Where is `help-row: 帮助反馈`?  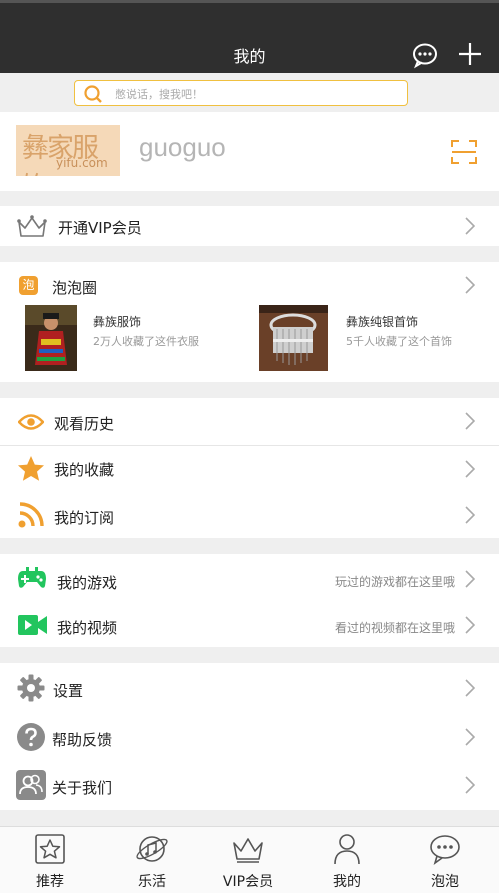
help-row: 帮助反馈 is located at coordinates (249, 737).